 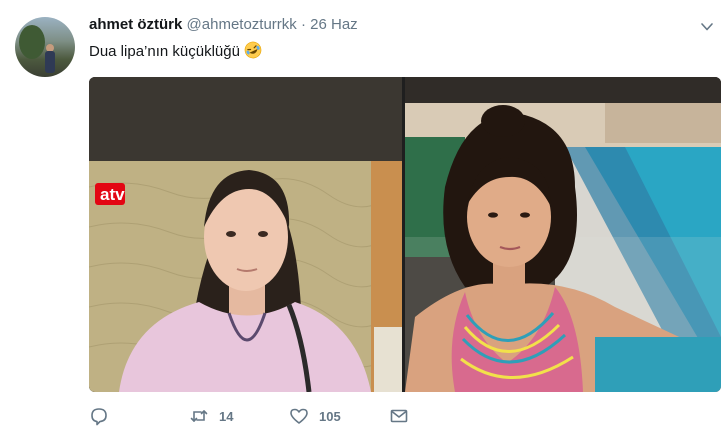 I want to click on tweet-header: ahmet öztürk @ahmetozturrkk · 26 Haz, so click(x=223, y=24).